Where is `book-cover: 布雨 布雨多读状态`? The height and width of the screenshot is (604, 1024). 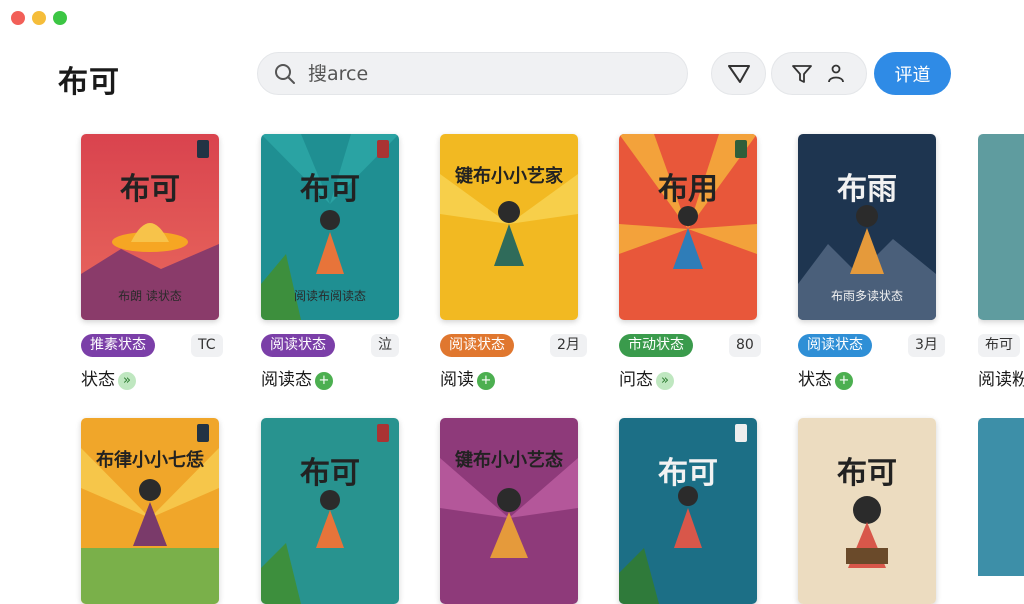 book-cover: 布雨 布雨多读状态 is located at coordinates (867, 227).